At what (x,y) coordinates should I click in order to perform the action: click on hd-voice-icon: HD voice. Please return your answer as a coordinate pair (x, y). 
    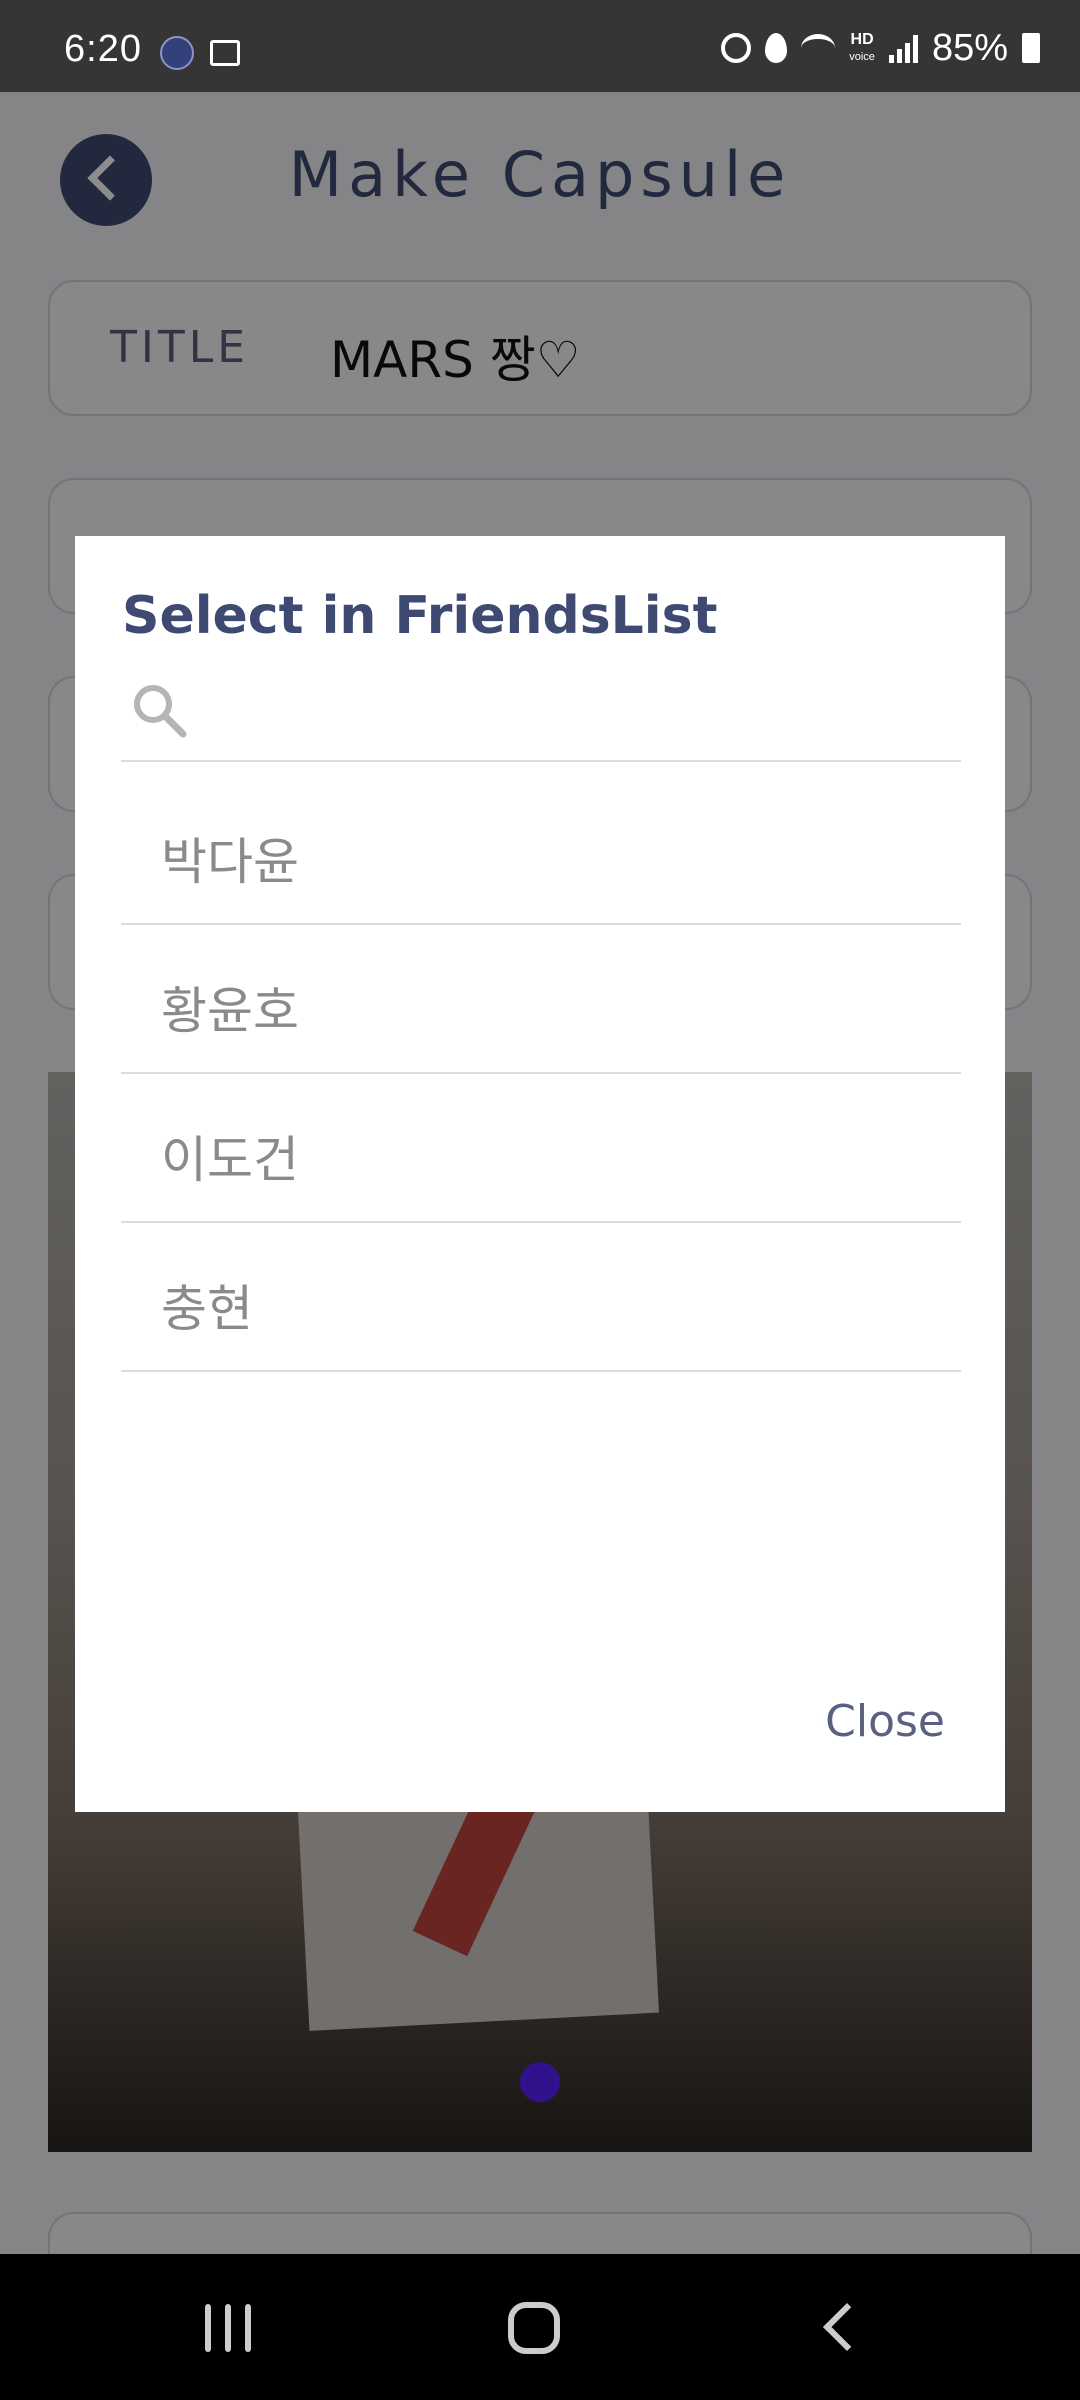
    Looking at the image, I should click on (862, 47).